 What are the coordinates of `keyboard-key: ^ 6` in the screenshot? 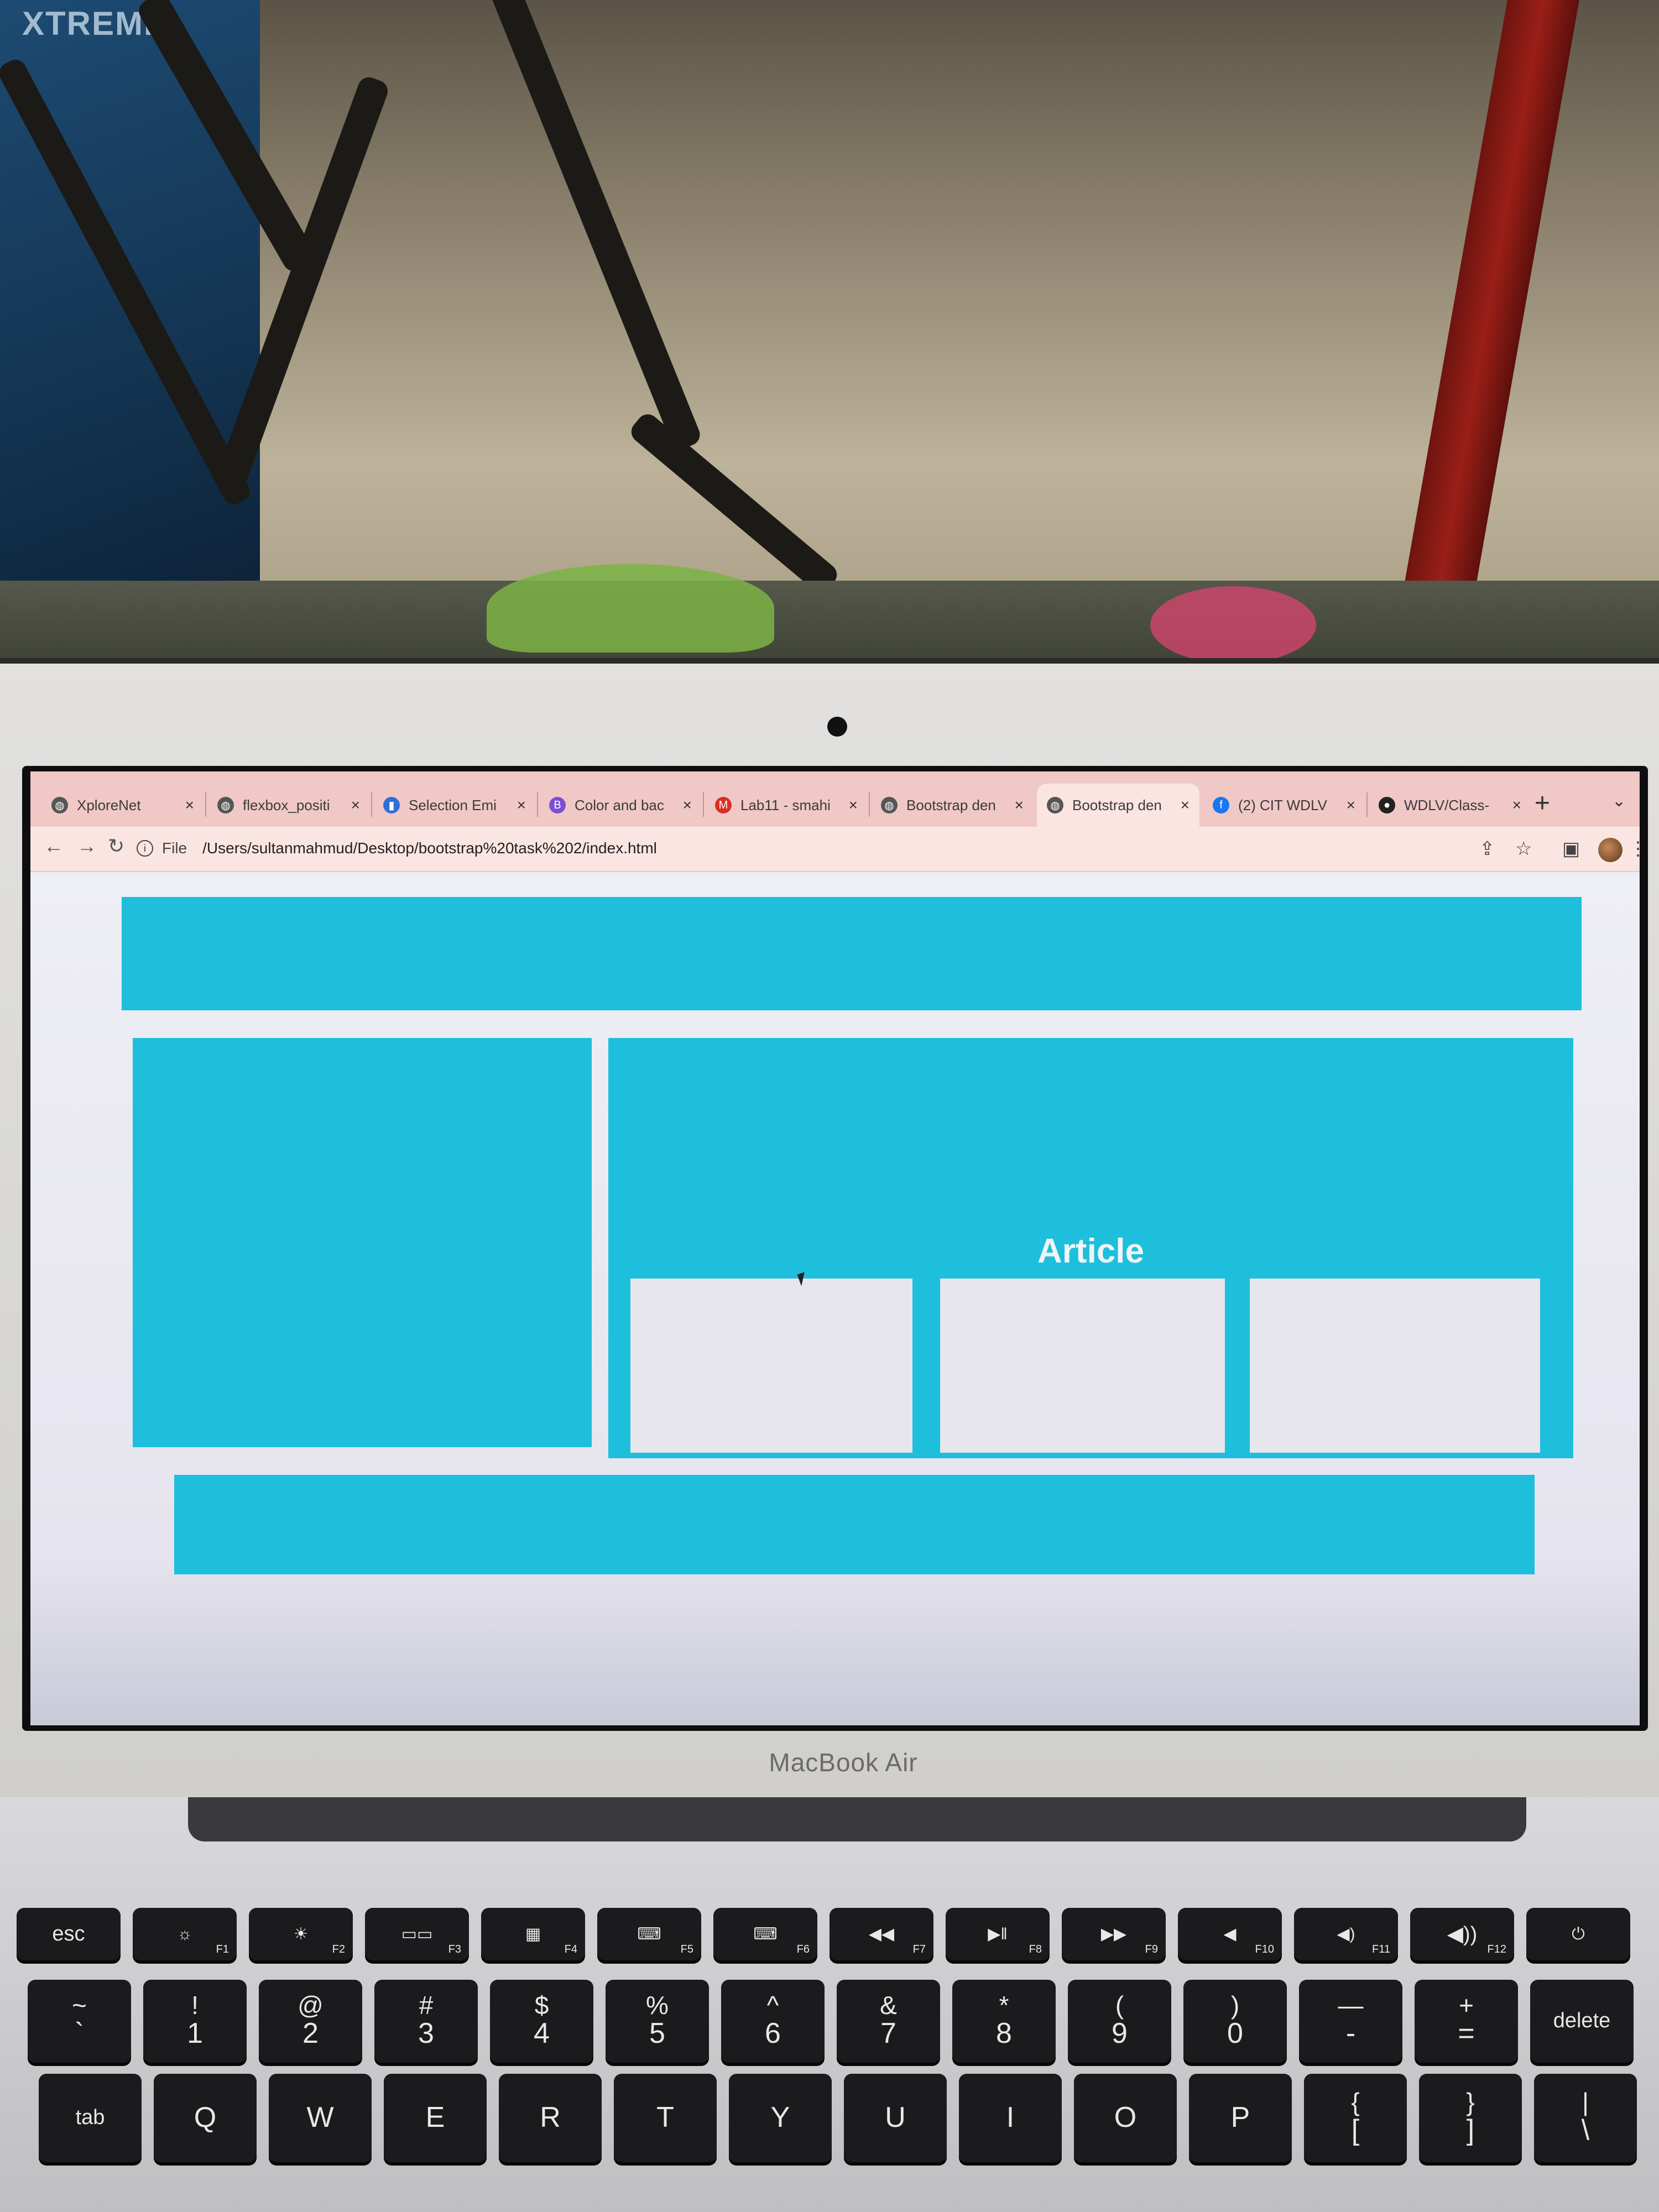 It's located at (773, 2022).